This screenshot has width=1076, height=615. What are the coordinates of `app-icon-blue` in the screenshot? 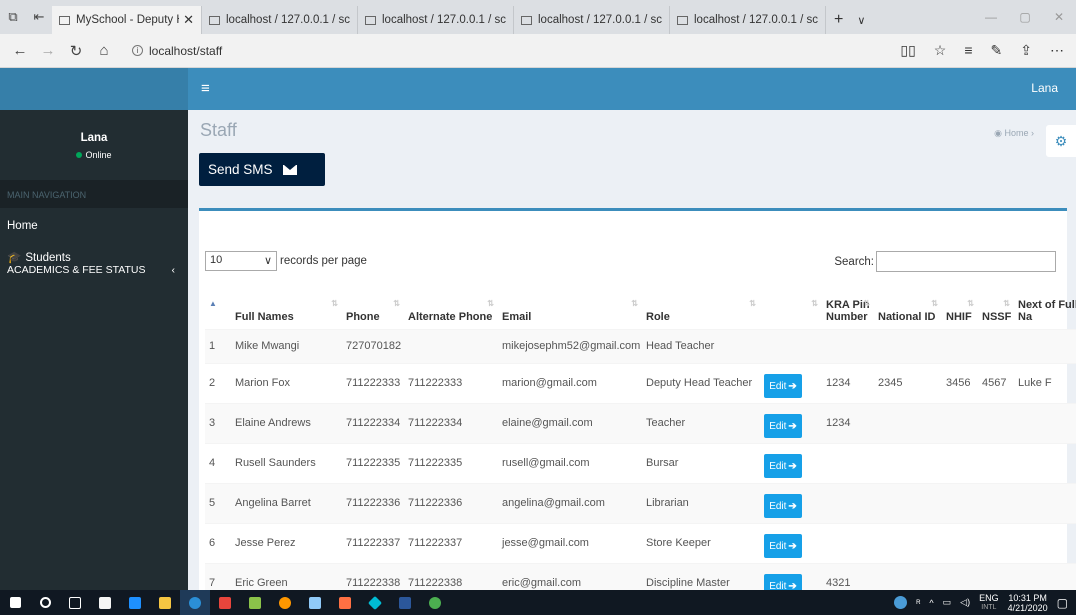 It's located at (315, 602).